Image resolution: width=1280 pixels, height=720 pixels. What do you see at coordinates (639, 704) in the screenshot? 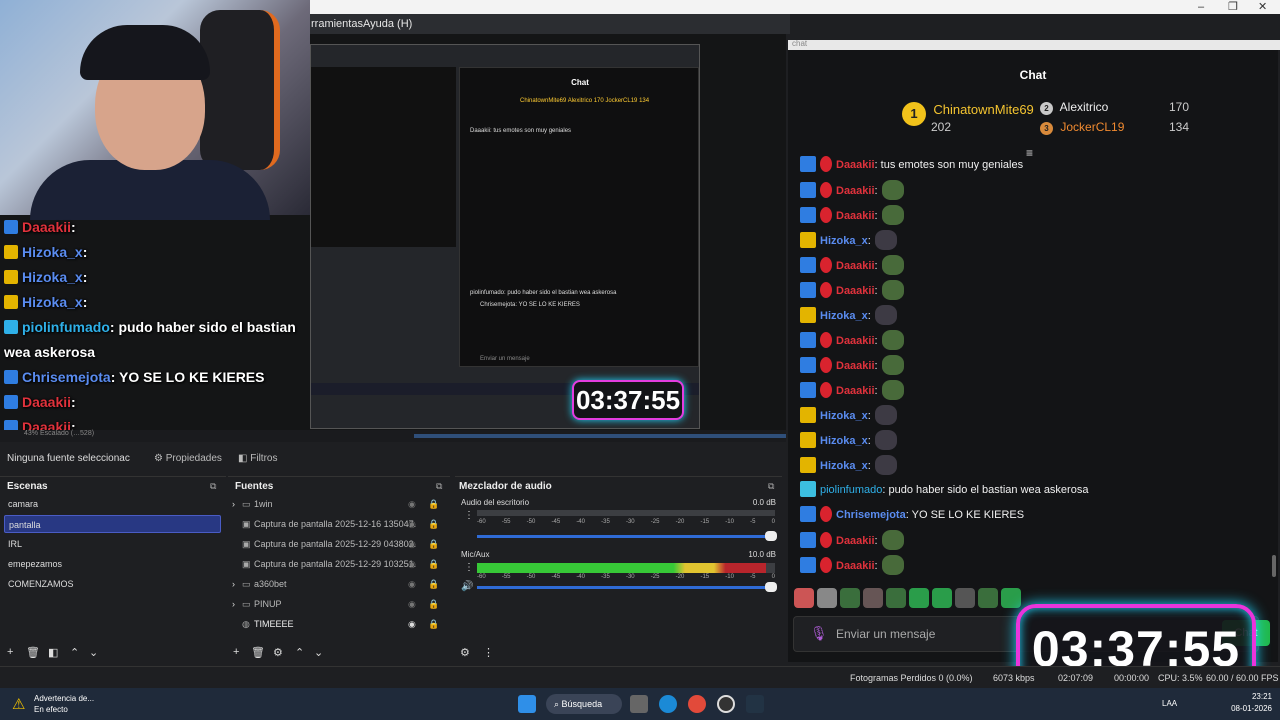
I see `task-view-icon` at bounding box center [639, 704].